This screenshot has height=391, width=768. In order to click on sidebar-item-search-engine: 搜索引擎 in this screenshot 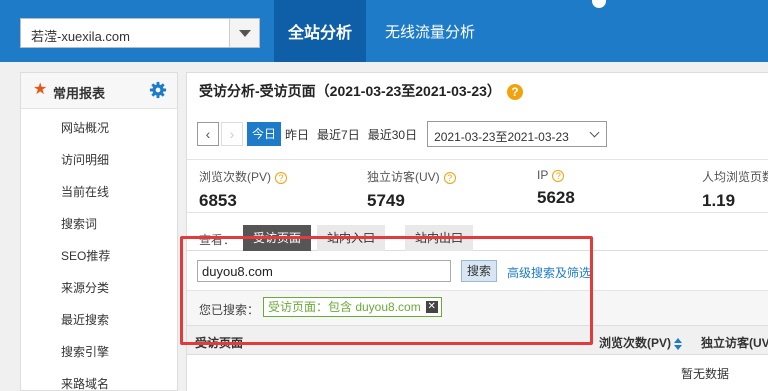, I will do `click(85, 351)`.